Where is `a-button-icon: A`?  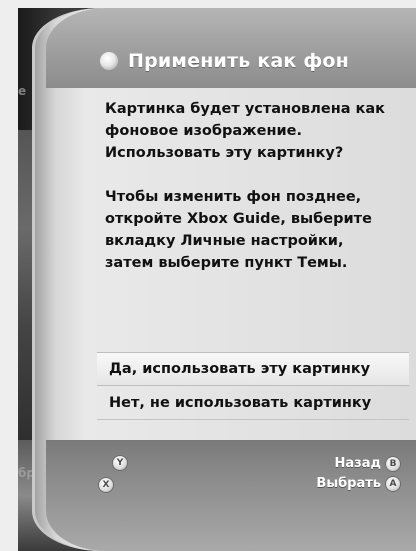
a-button-icon: A is located at coordinates (393, 483).